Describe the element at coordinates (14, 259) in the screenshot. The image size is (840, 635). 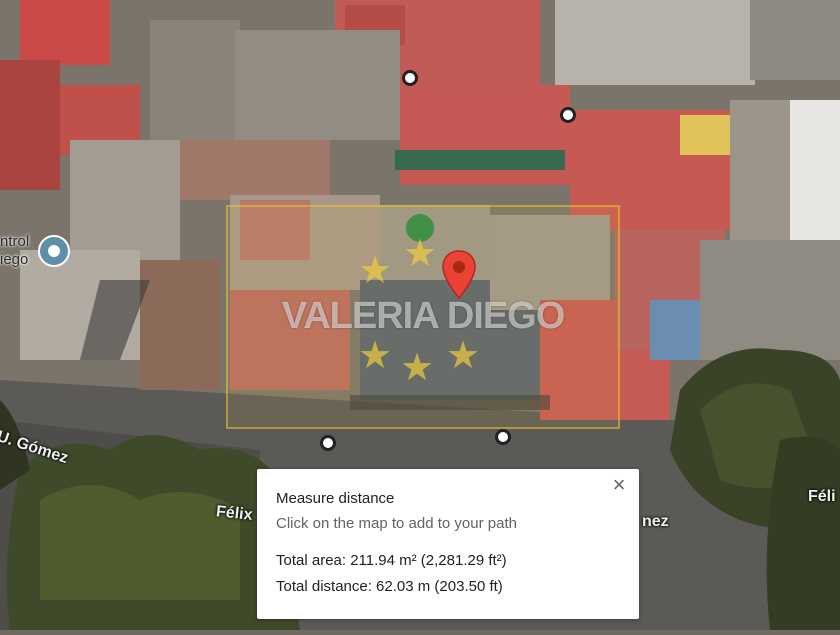
I see `poi-label-line2: iego` at that location.